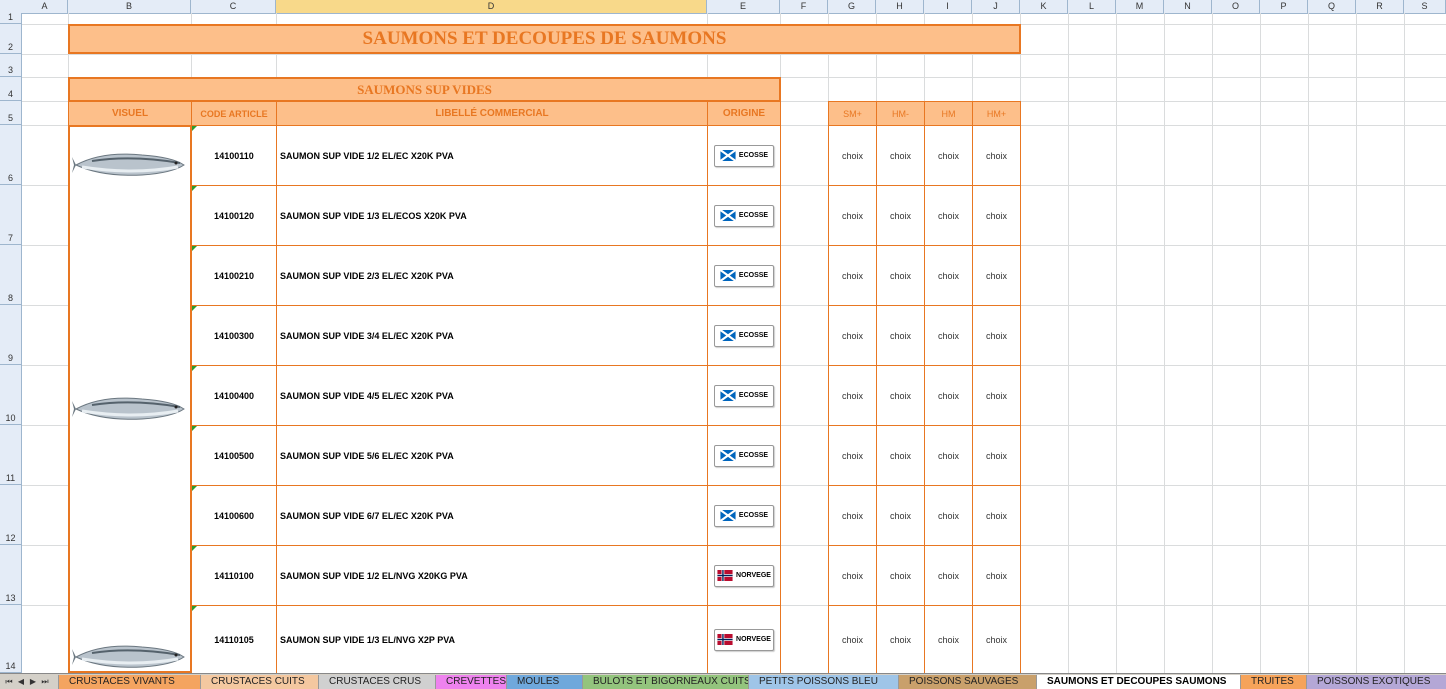 This screenshot has height=689, width=1446. Describe the element at coordinates (11, 113) in the screenshot. I see `row-header-5: 5` at that location.